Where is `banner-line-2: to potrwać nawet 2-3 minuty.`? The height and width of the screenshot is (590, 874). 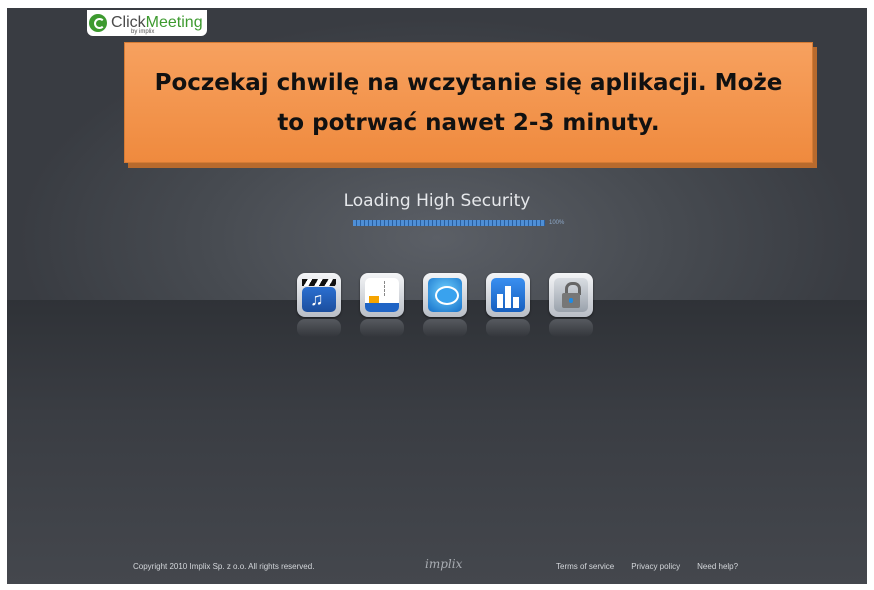
banner-line-2: to potrwać nawet 2-3 minuty. is located at coordinates (468, 122).